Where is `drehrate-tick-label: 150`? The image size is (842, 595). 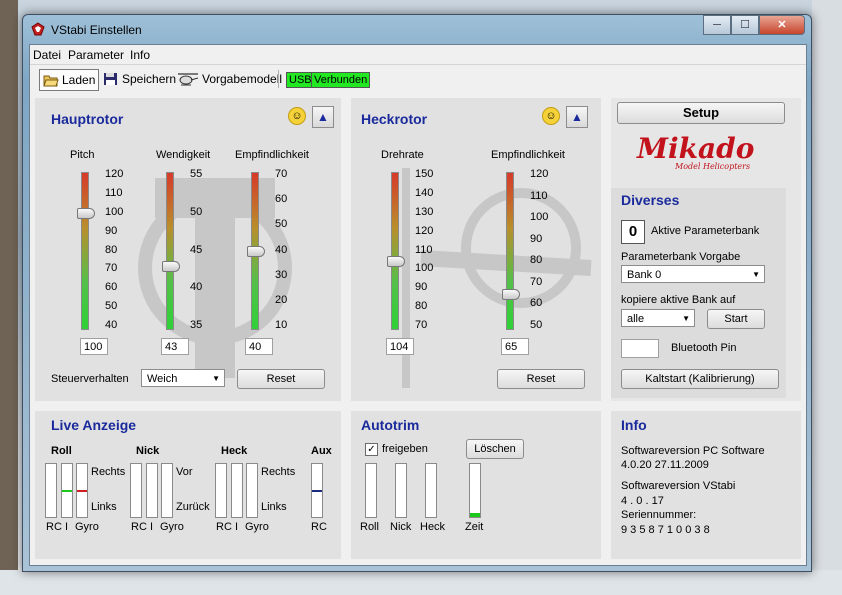
drehrate-tick-label: 150 is located at coordinates (424, 174).